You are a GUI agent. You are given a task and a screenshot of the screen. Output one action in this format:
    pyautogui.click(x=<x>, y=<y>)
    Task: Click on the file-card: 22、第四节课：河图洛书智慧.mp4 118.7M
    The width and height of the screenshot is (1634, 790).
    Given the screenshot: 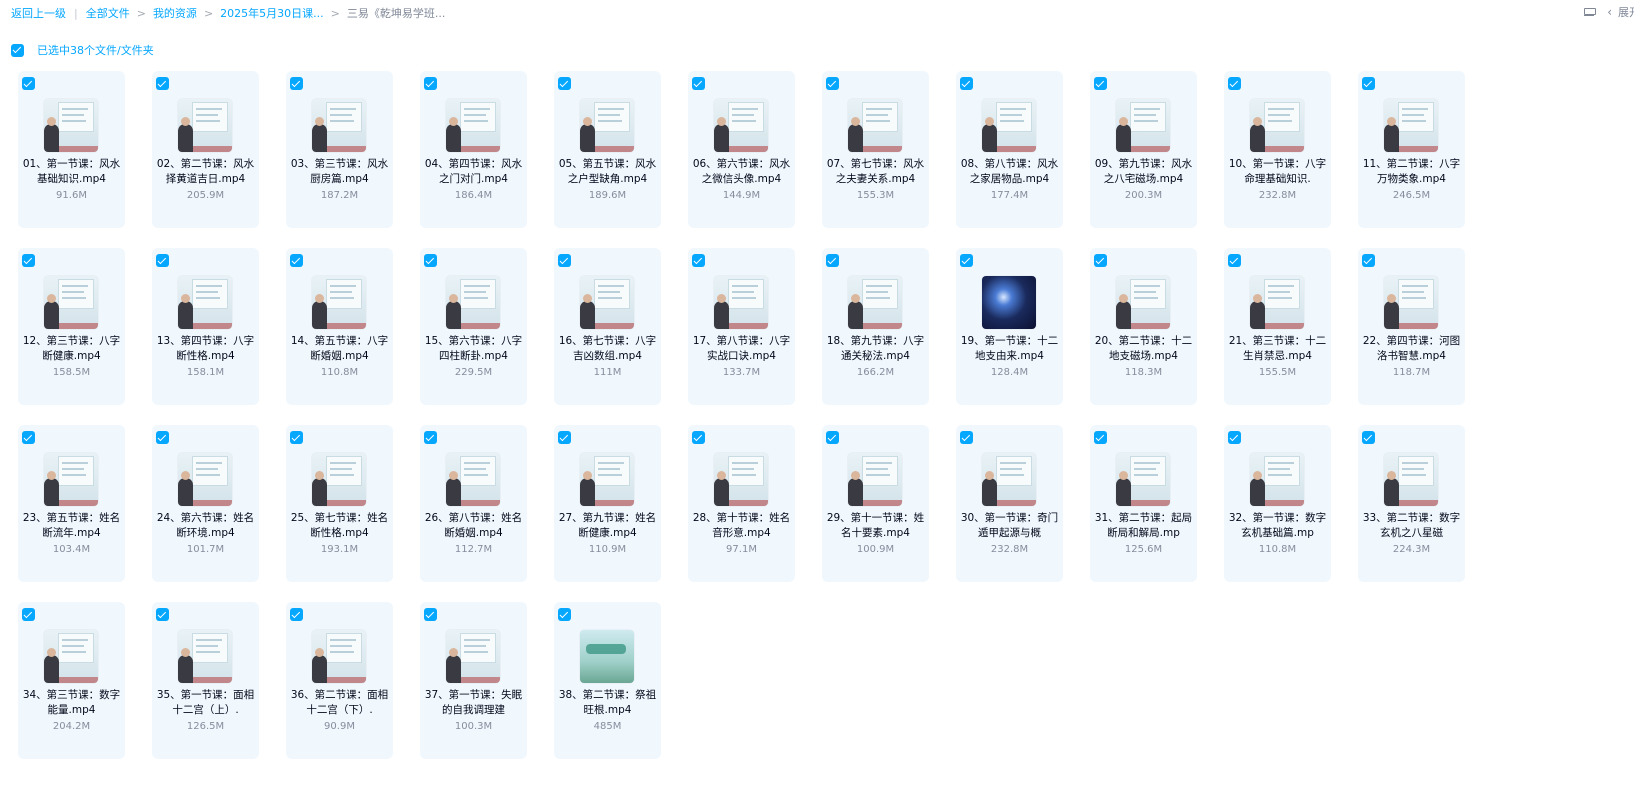 What is the action you would take?
    pyautogui.click(x=1411, y=326)
    